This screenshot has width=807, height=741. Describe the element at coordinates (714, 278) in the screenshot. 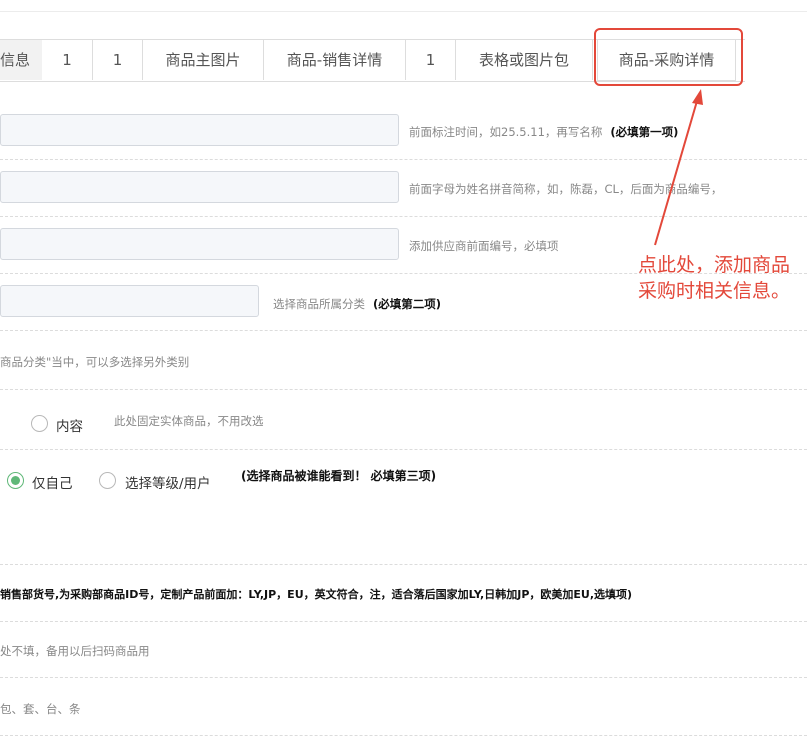

I see `annotation-text: 点此处，添加商品采购时相关信息。` at that location.